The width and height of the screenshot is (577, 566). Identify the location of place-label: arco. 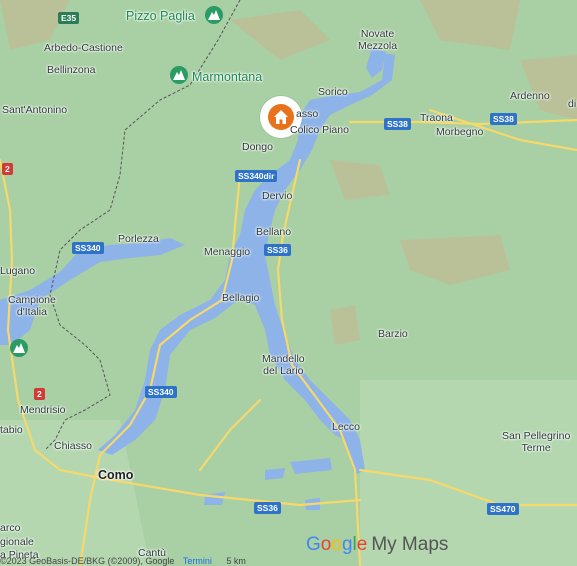
(10, 528).